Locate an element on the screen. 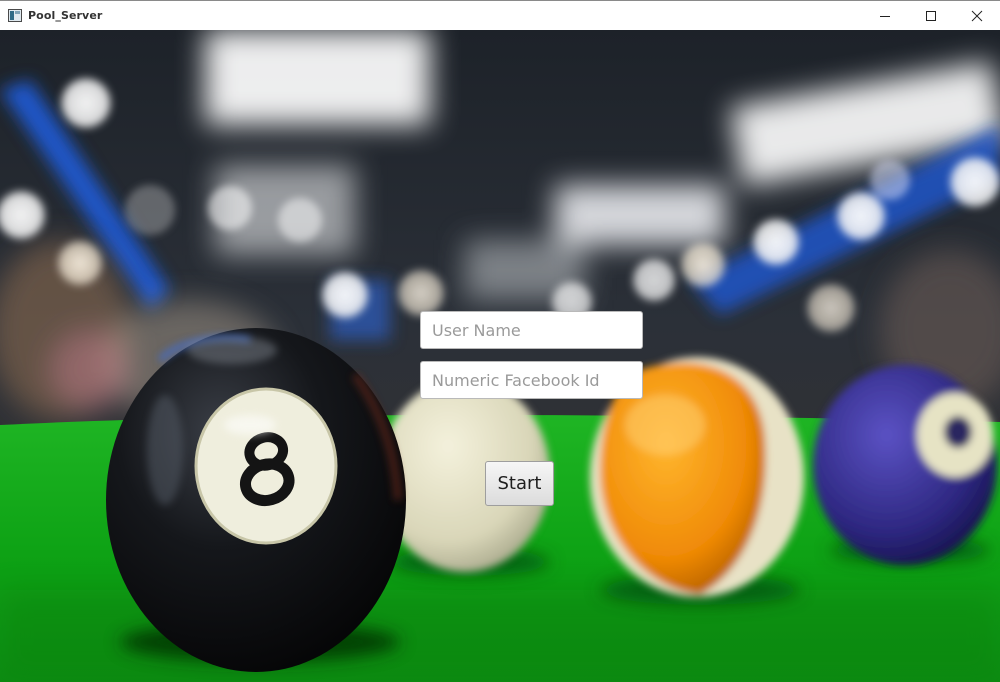 The height and width of the screenshot is (682, 1000). close-icon is located at coordinates (977, 16).